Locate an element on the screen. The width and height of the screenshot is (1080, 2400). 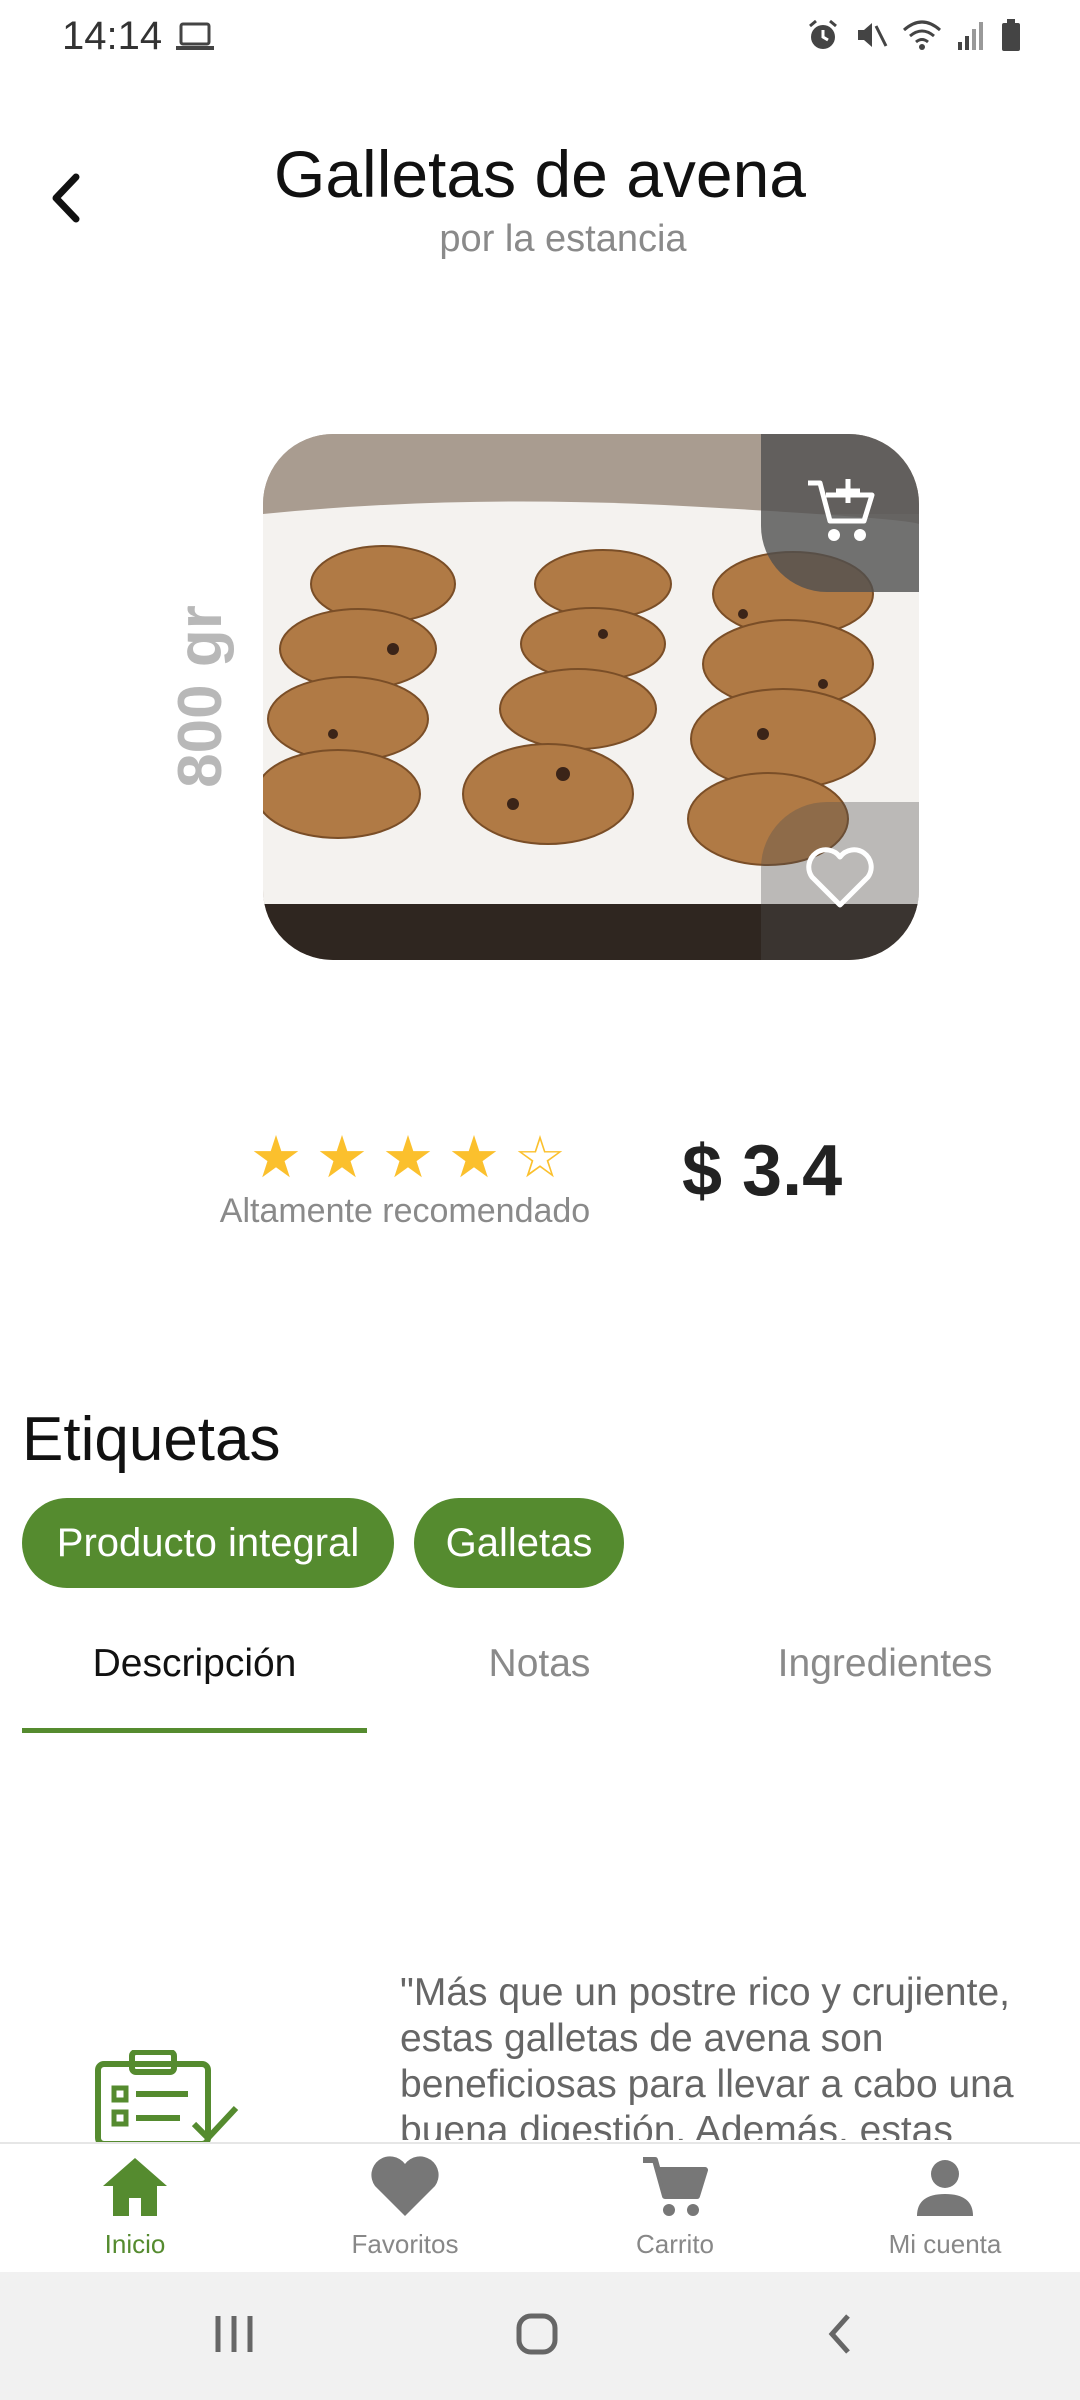
rating-caption: Altamente recomendado is located at coordinates (405, 1211).